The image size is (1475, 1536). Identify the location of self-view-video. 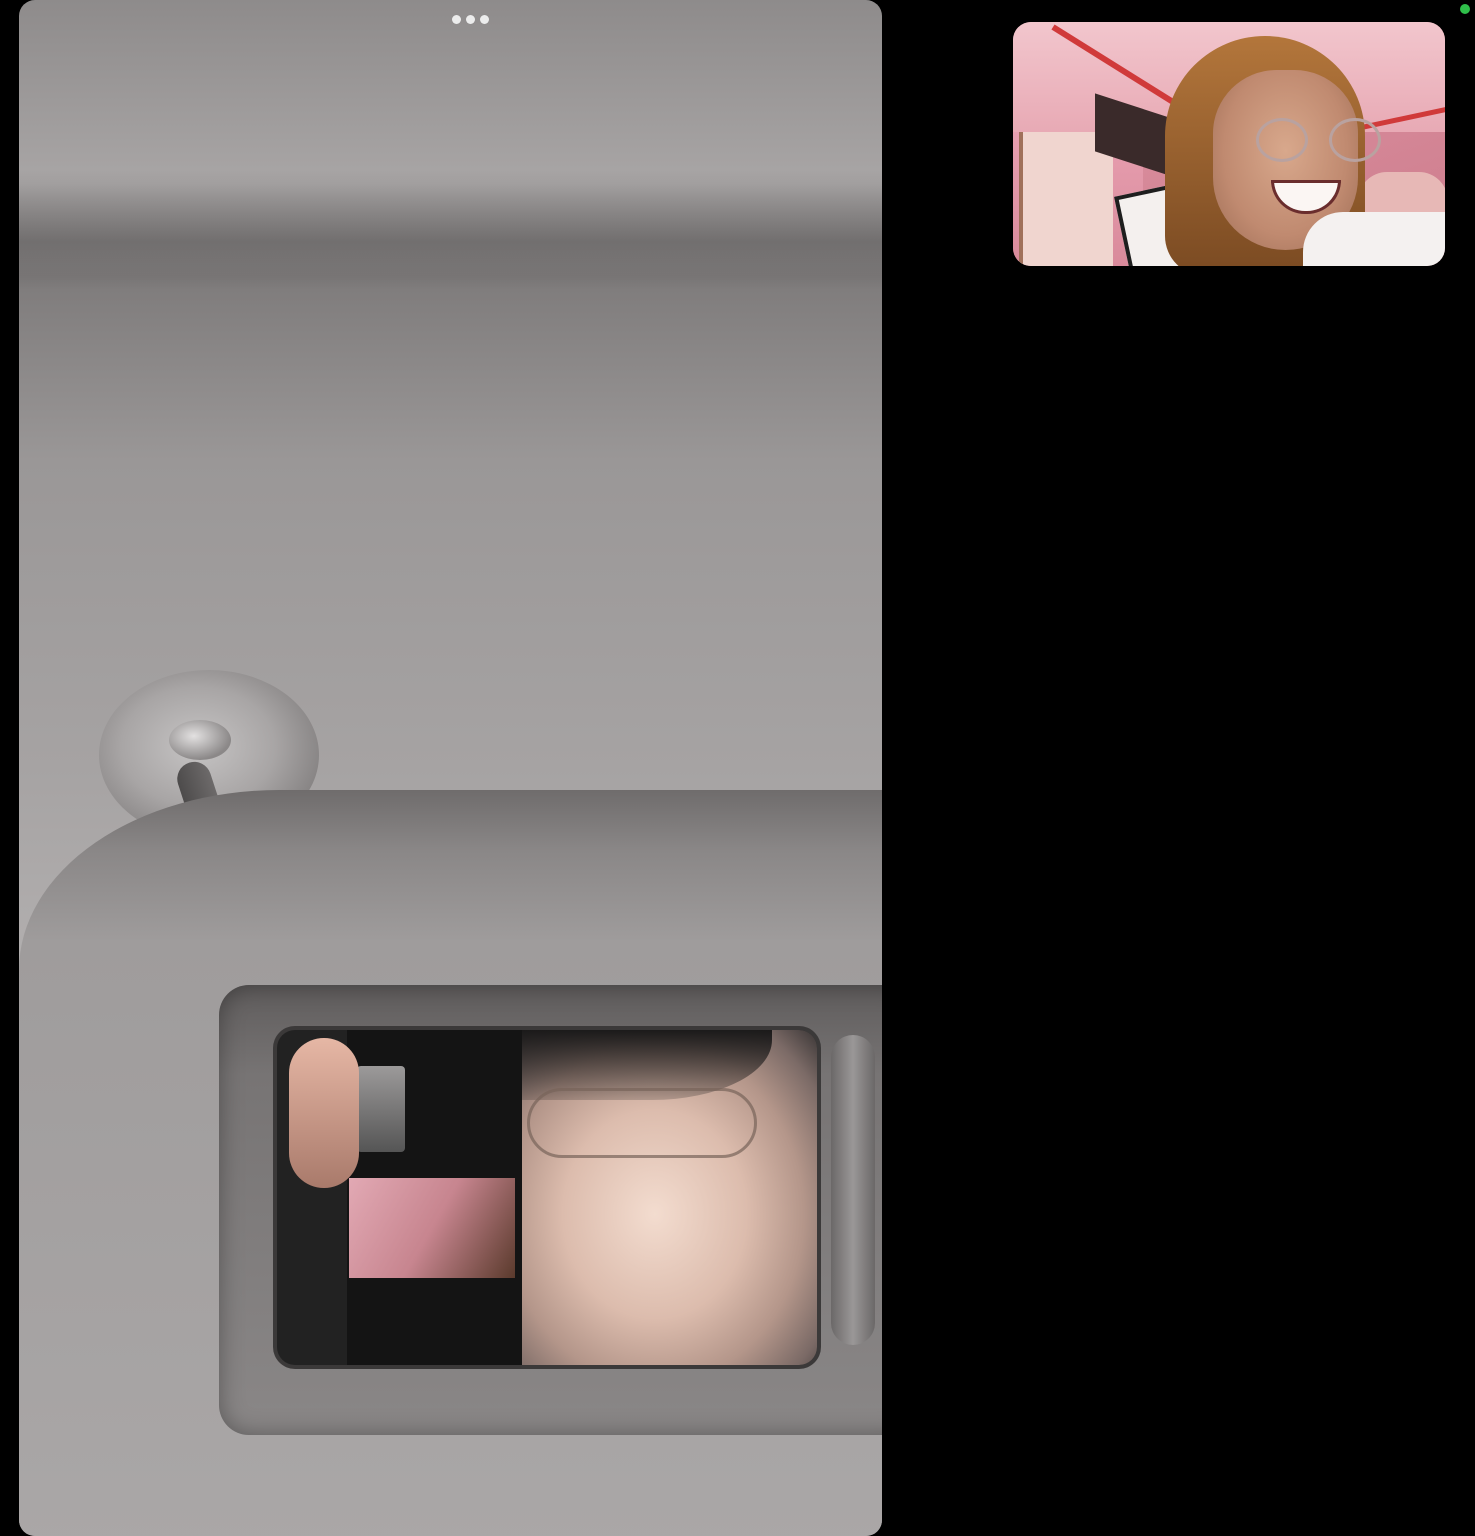
(1229, 144).